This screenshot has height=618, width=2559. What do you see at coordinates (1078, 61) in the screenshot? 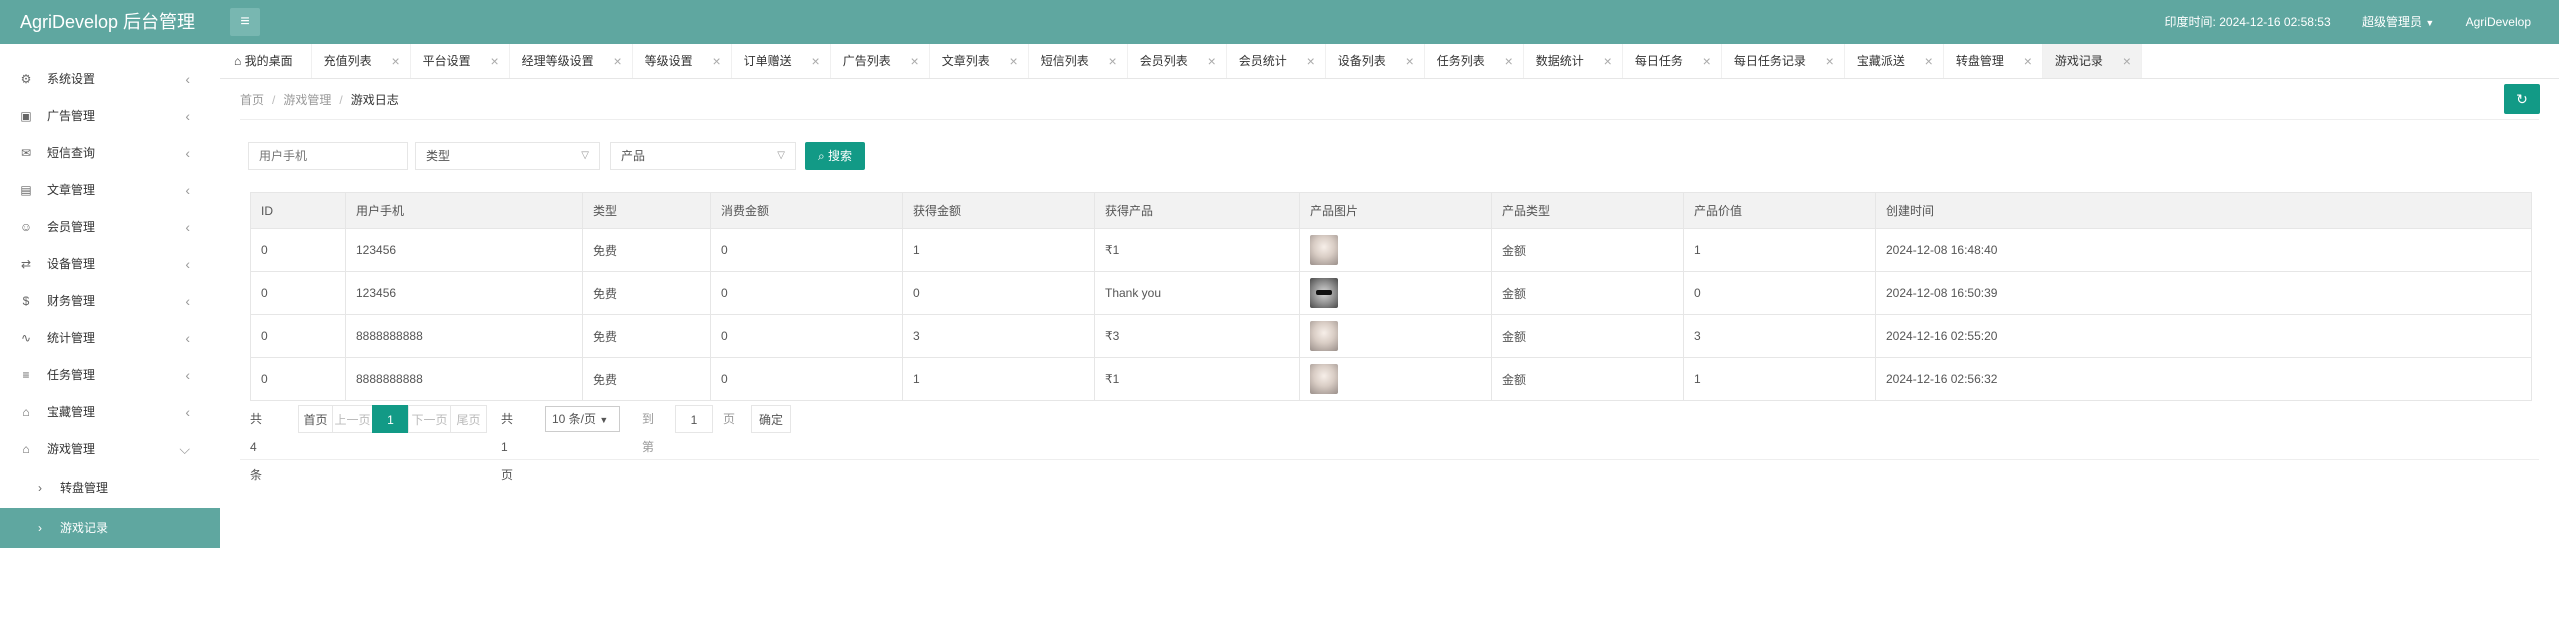
I see `tab-7: 短信列表 ×` at bounding box center [1078, 61].